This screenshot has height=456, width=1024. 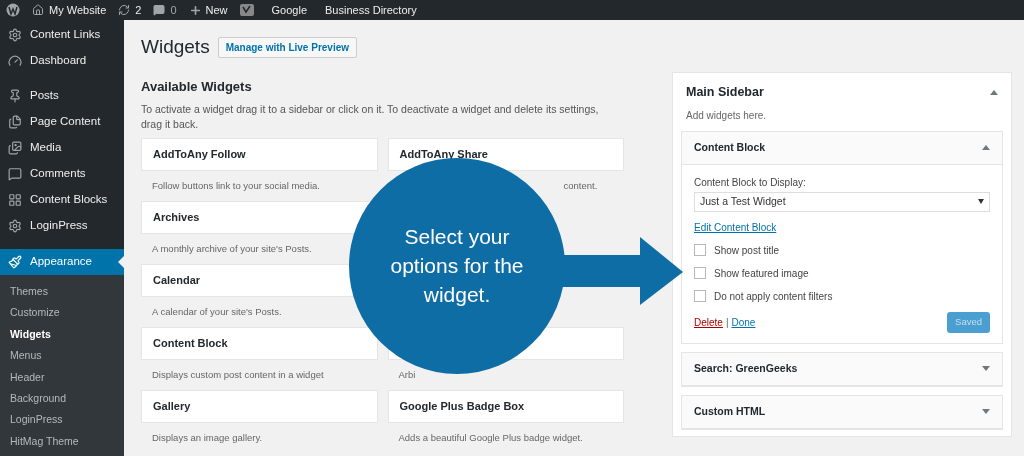 I want to click on widget-title: Google Plus Badge Box, so click(x=462, y=406).